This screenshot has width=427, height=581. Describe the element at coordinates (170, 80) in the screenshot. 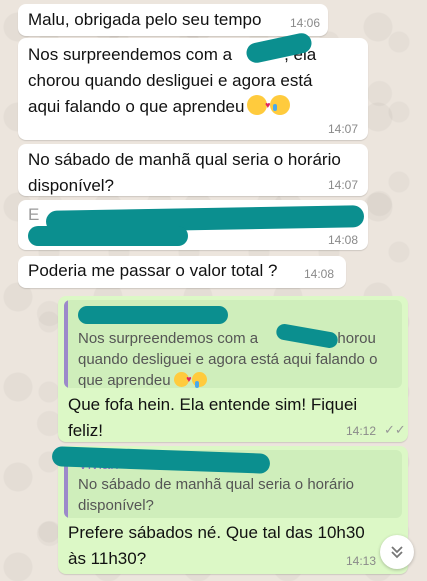

I see `message-line: chorou quando desliguei e agora está` at that location.